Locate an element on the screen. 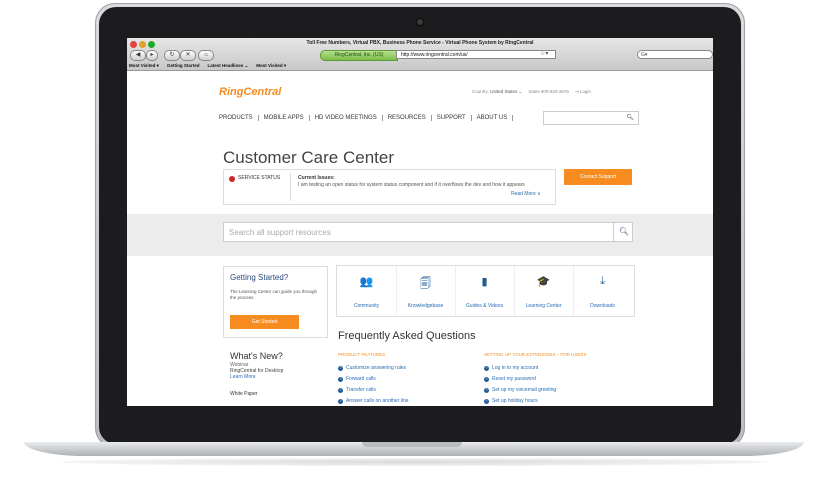 This screenshot has height=483, width=823. faq-link: ? Set up holiday hours is located at coordinates (511, 401).